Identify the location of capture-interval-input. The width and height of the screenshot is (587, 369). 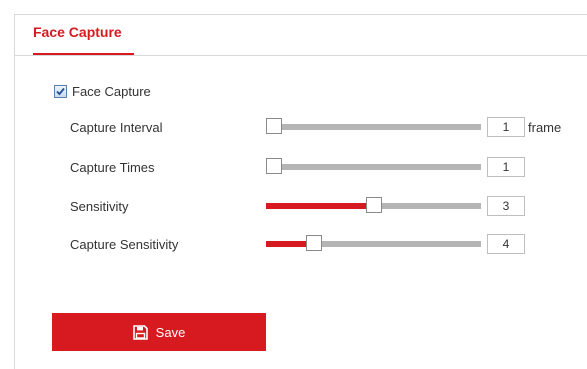
(506, 127).